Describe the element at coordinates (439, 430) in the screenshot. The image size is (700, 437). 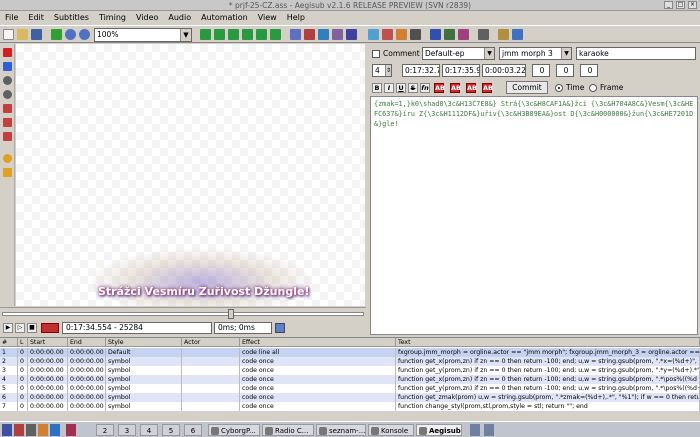
I see `task-aegisub: Aegisub` at that location.